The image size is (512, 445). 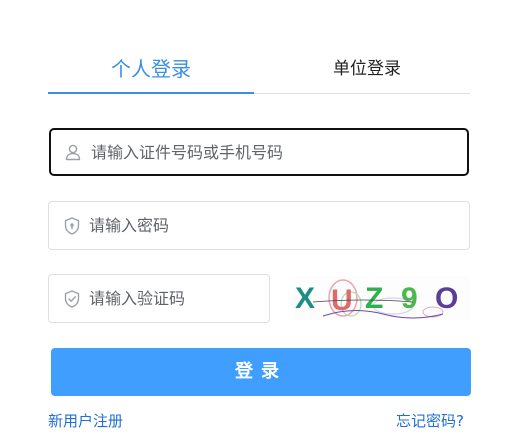 What do you see at coordinates (446, 298) in the screenshot?
I see `svg-text: O` at bounding box center [446, 298].